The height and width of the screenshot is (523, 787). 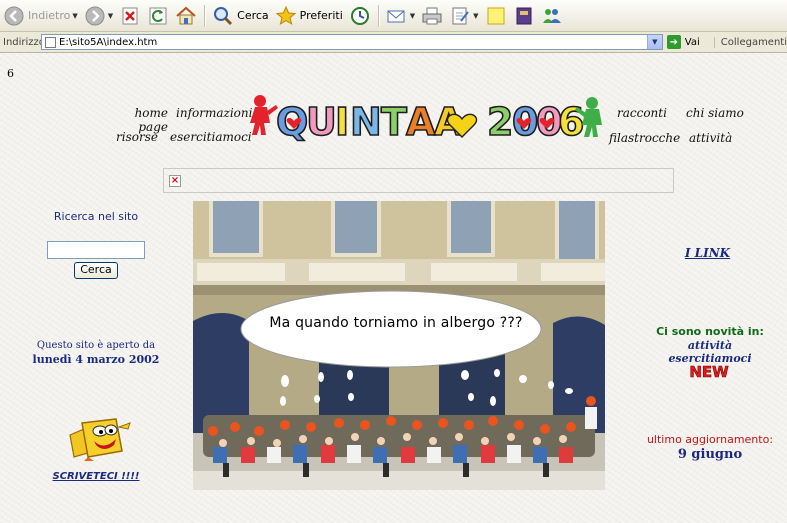 What do you see at coordinates (692, 42) in the screenshot?
I see `go-label: Vai` at bounding box center [692, 42].